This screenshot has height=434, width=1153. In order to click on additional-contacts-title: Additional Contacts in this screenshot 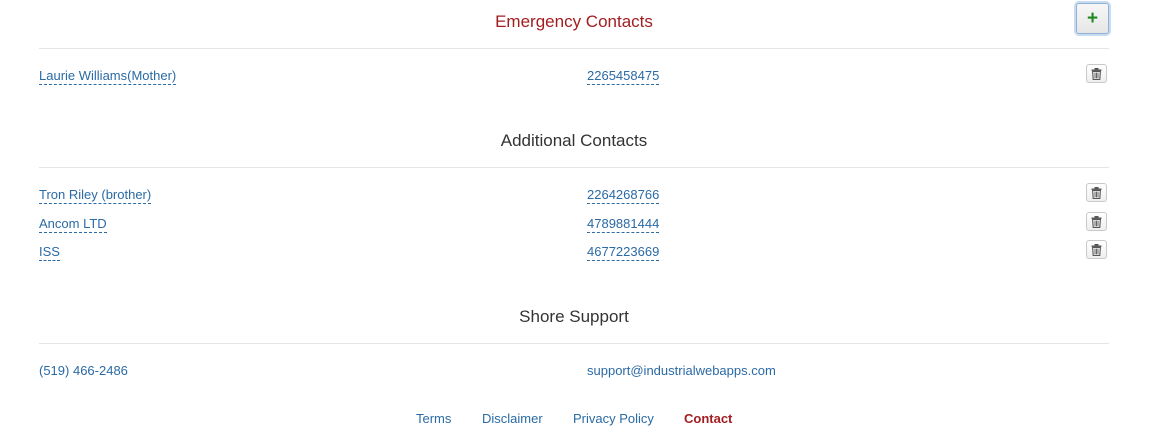, I will do `click(574, 140)`.